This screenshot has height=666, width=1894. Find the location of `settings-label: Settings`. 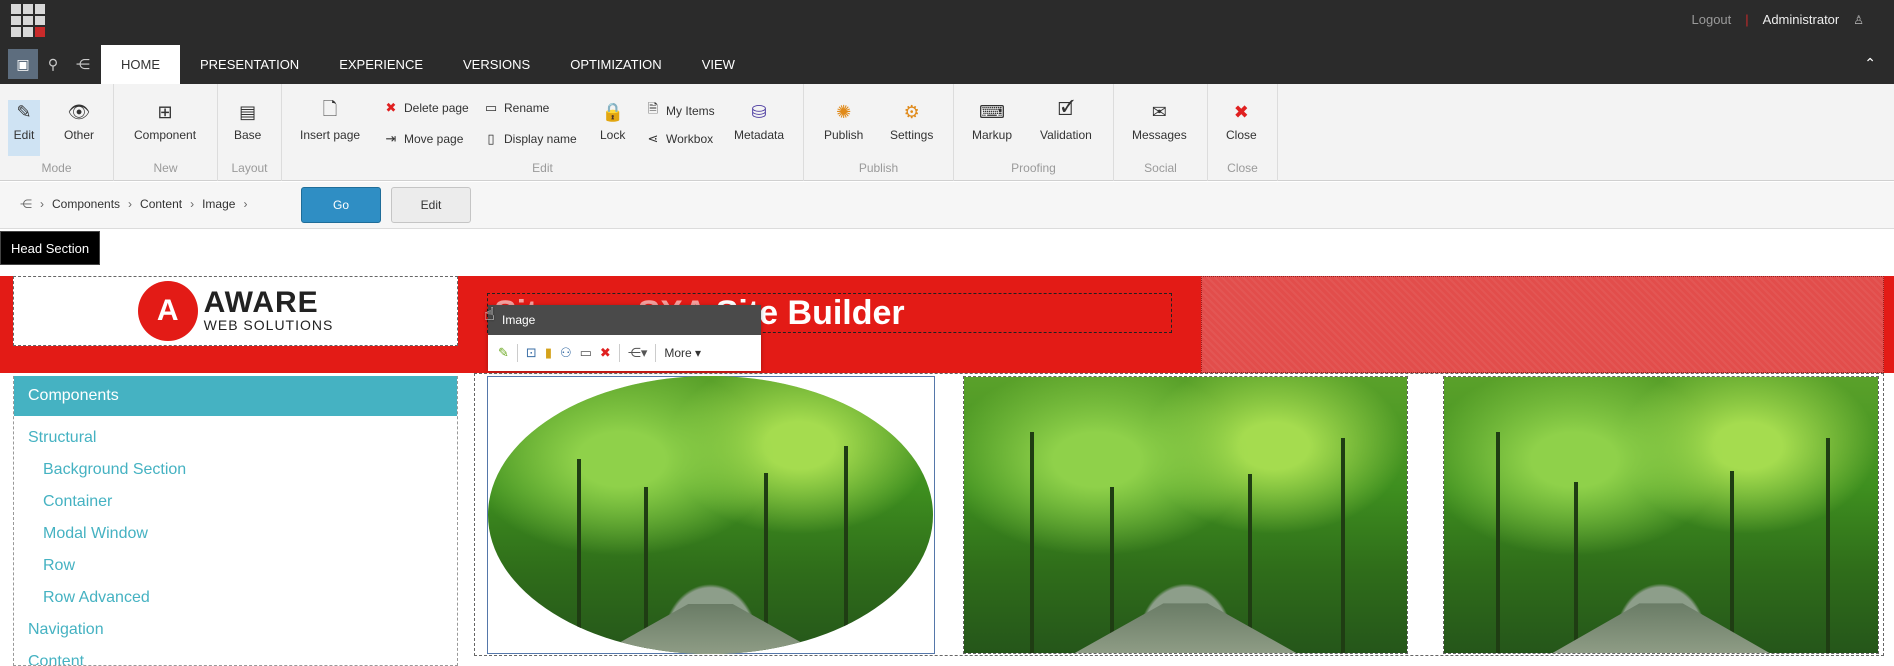

settings-label: Settings is located at coordinates (912, 135).